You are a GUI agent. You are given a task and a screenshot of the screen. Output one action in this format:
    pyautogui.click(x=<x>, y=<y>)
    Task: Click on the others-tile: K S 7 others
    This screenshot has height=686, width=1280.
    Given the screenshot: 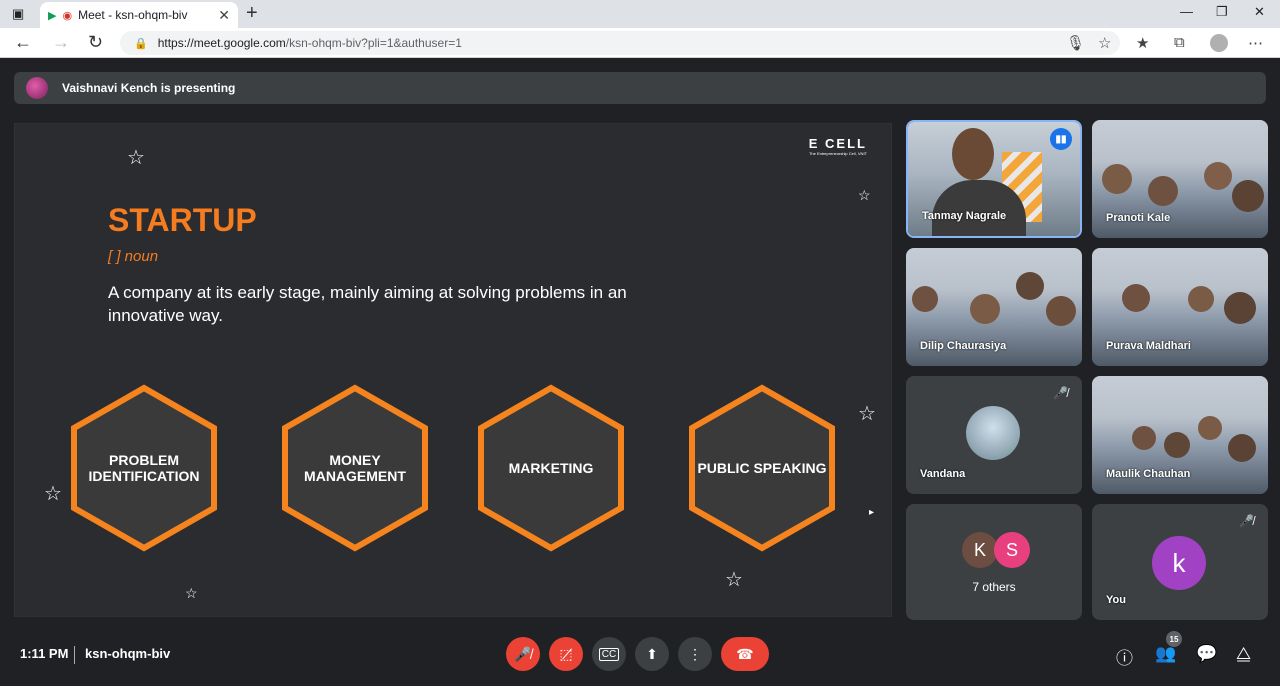 What is the action you would take?
    pyautogui.click(x=994, y=562)
    